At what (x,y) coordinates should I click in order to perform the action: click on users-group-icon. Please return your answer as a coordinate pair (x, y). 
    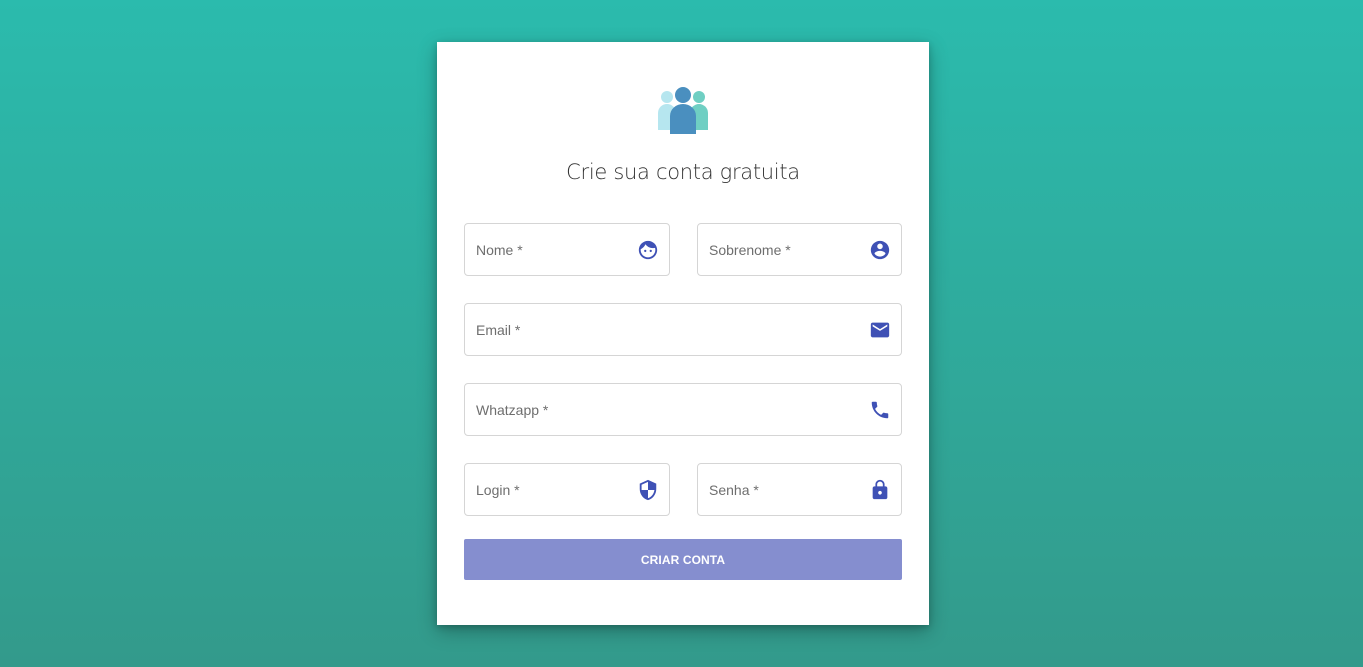
    Looking at the image, I should click on (683, 110).